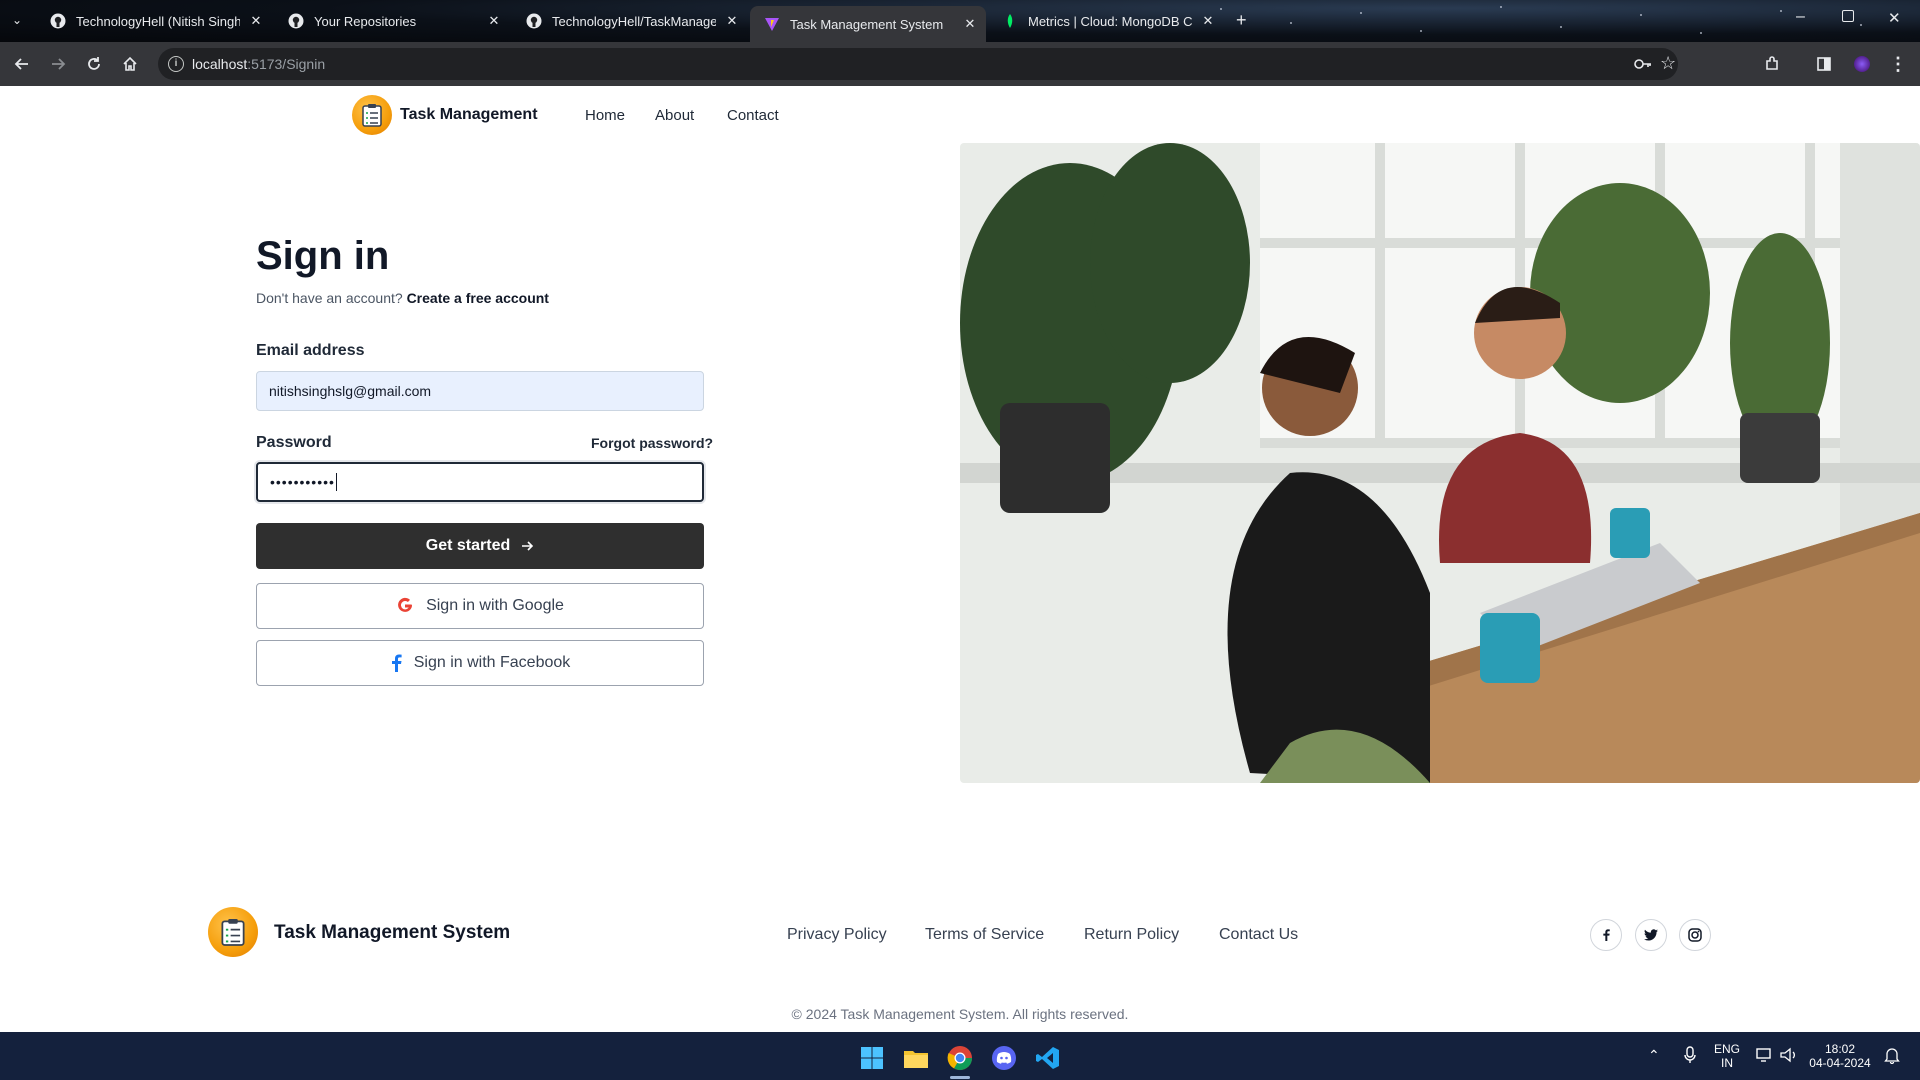 This screenshot has width=1920, height=1080. What do you see at coordinates (1894, 18) in the screenshot?
I see `close-window-icon: ✕` at bounding box center [1894, 18].